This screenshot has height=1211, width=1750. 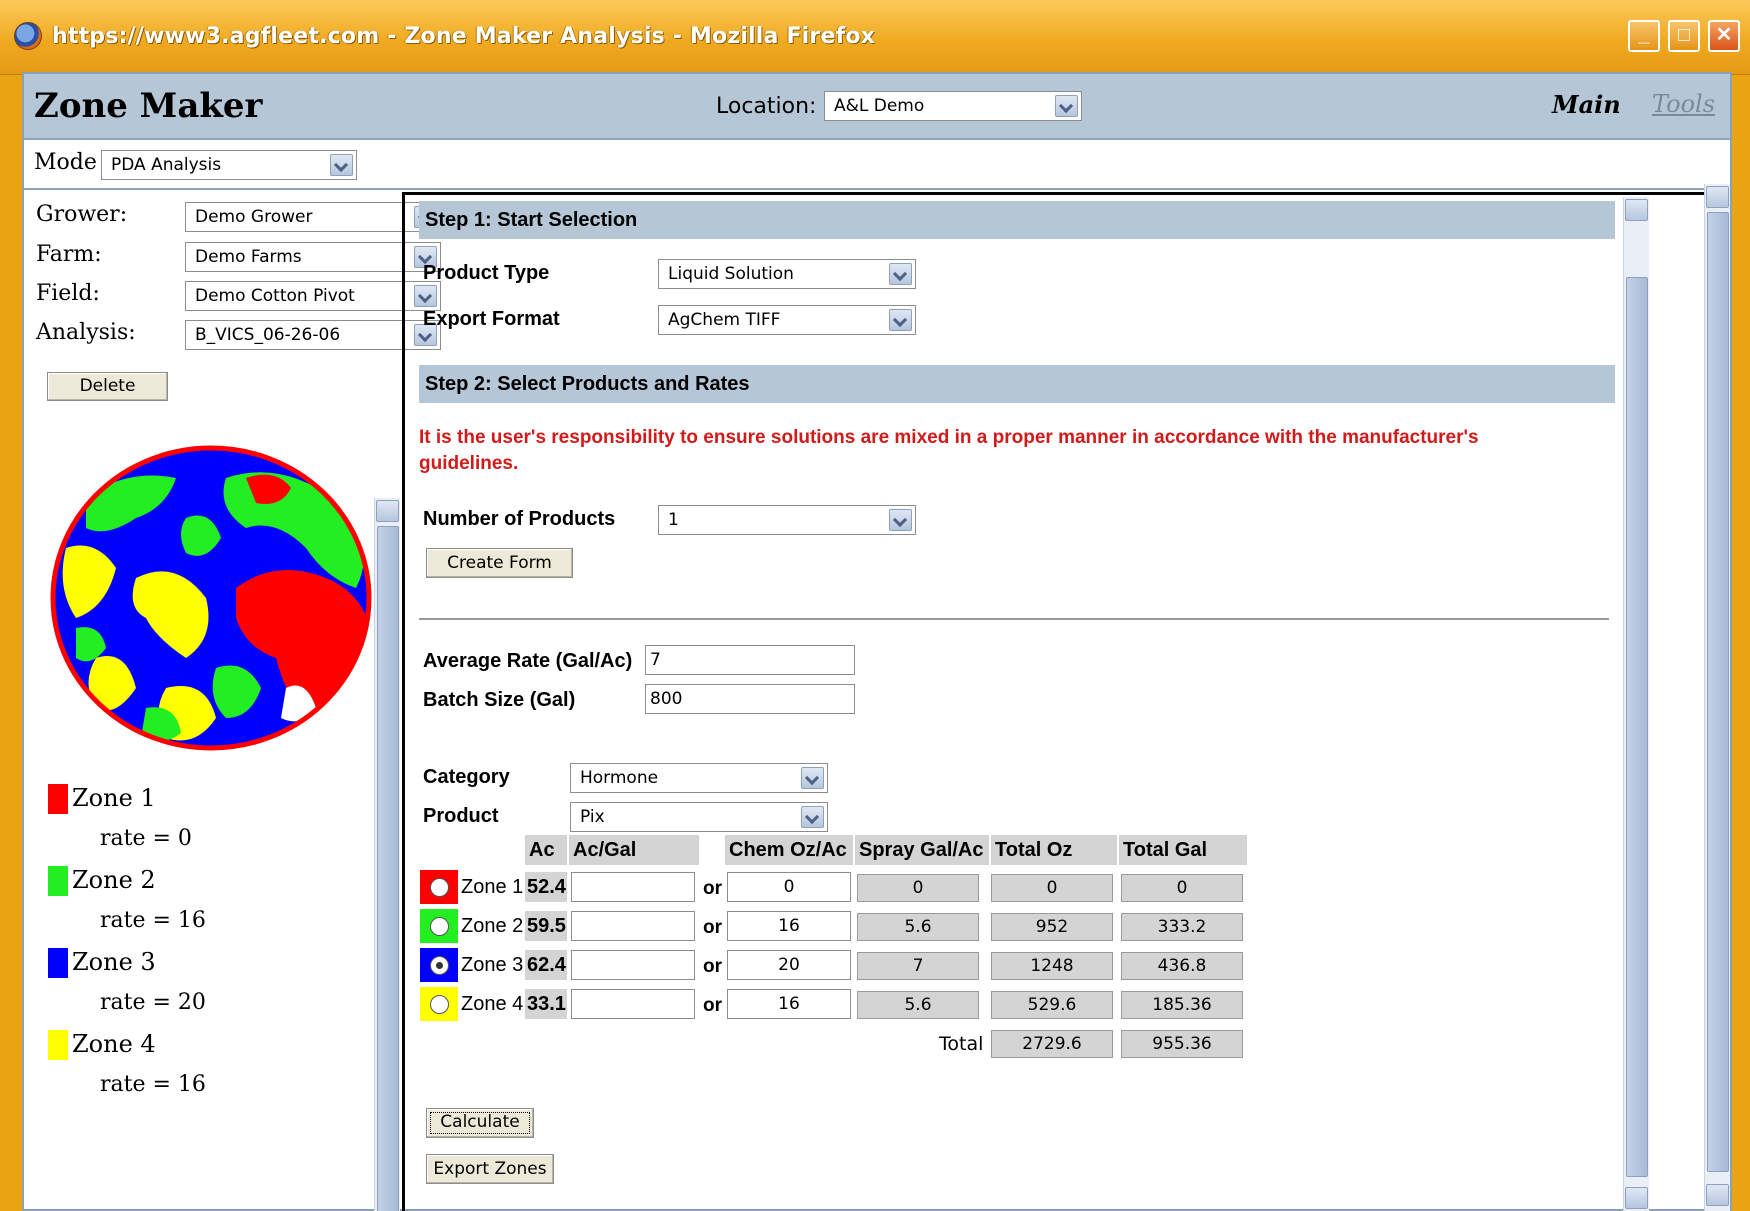 What do you see at coordinates (789, 926) in the screenshot?
I see `zone-2-chem-input: 16` at bounding box center [789, 926].